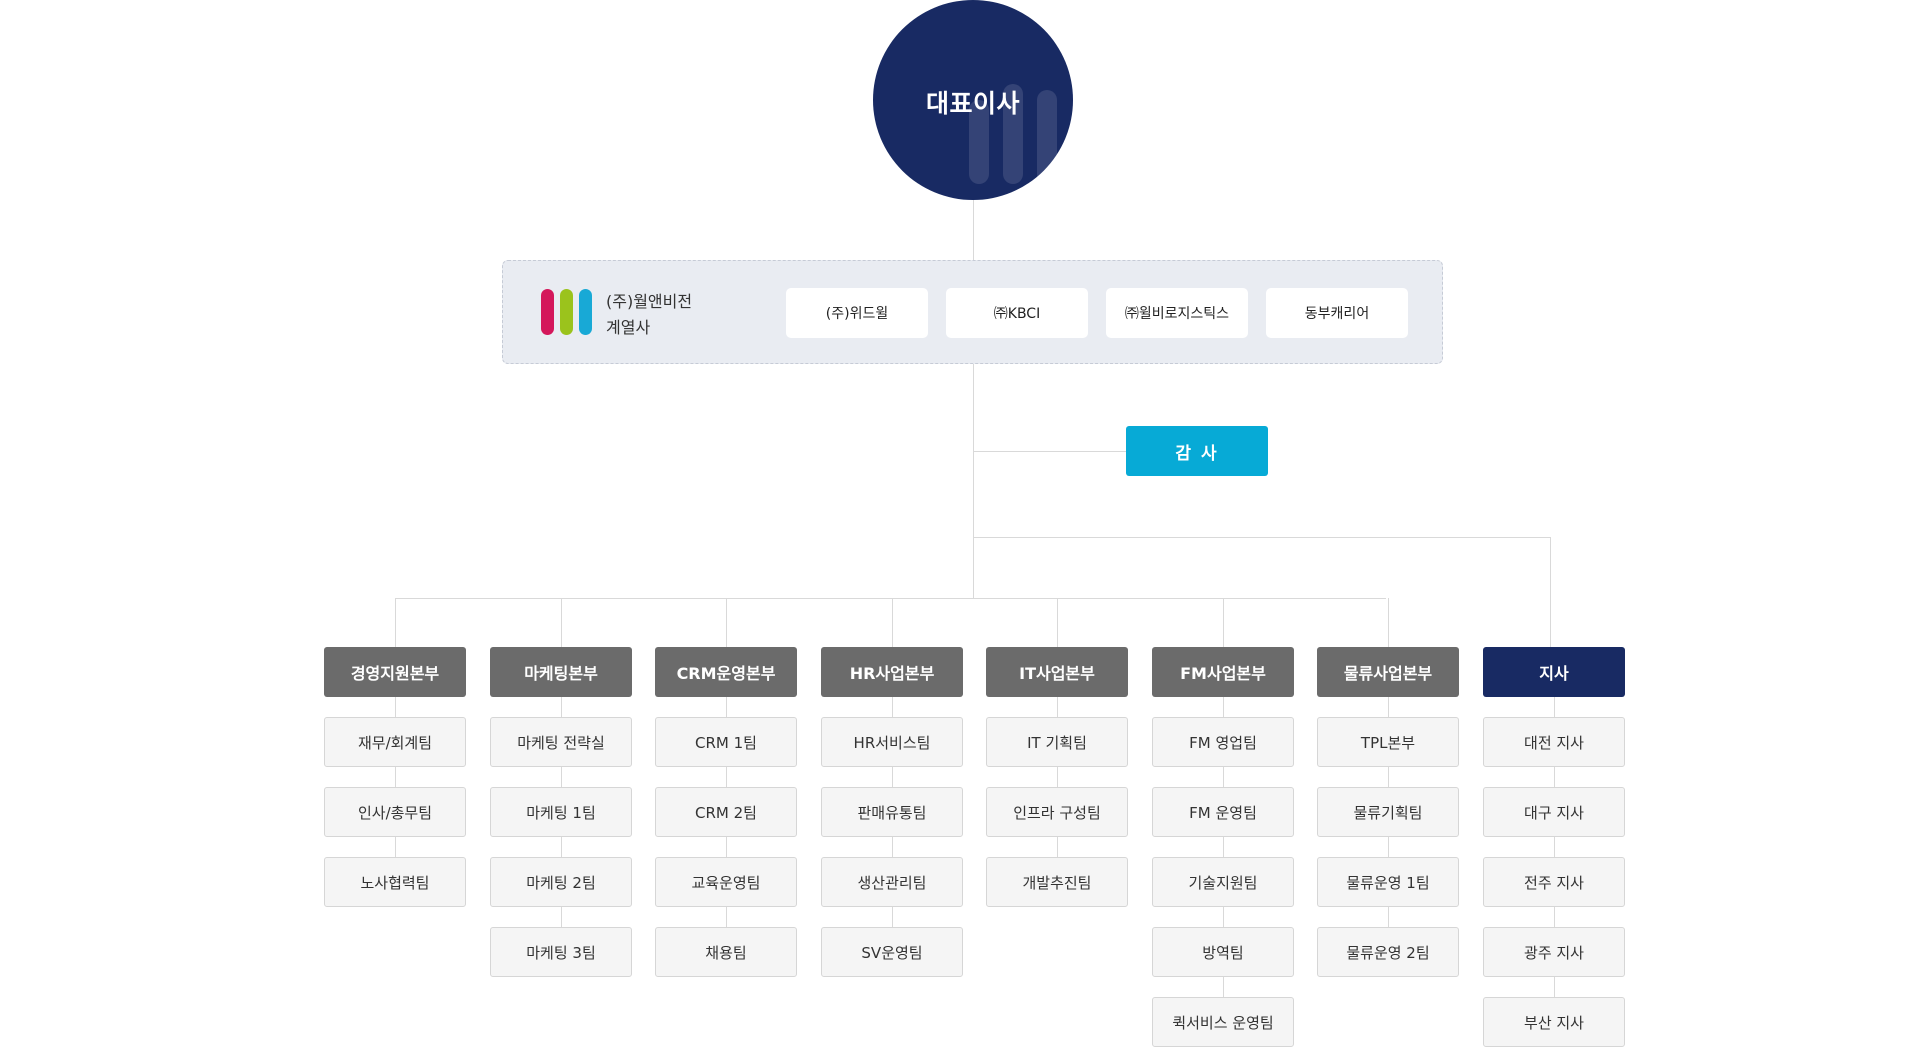 This screenshot has height=1047, width=1920. I want to click on affiliate-chip: ㈜윌비로지스틱스, so click(1177, 313).